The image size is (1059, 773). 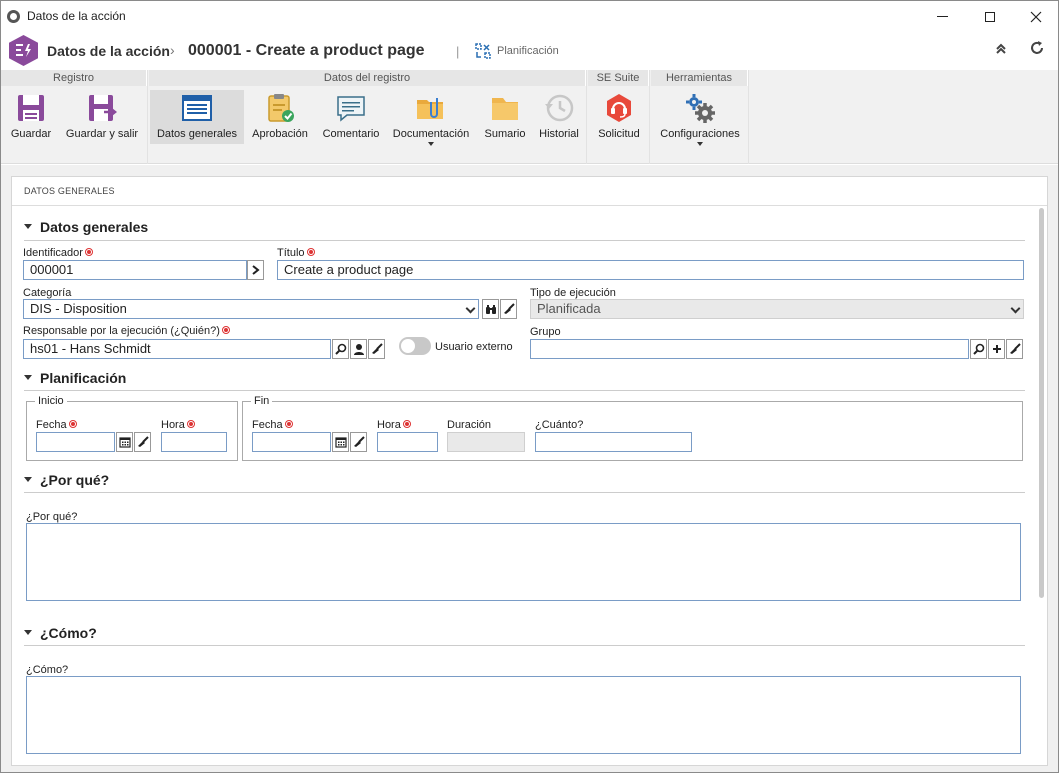 I want to click on guardar-y-salir-button: Guardar y salir, so click(x=102, y=117).